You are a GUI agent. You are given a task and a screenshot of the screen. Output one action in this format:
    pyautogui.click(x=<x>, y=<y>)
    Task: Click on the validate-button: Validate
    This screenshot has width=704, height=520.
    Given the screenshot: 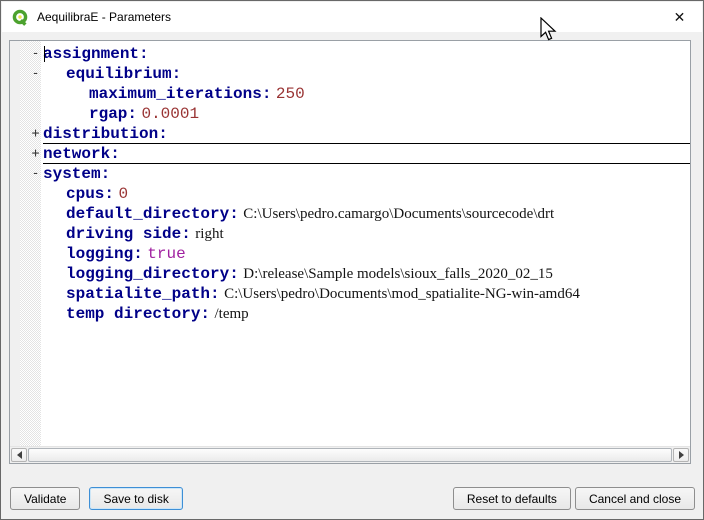 What is the action you would take?
    pyautogui.click(x=45, y=498)
    